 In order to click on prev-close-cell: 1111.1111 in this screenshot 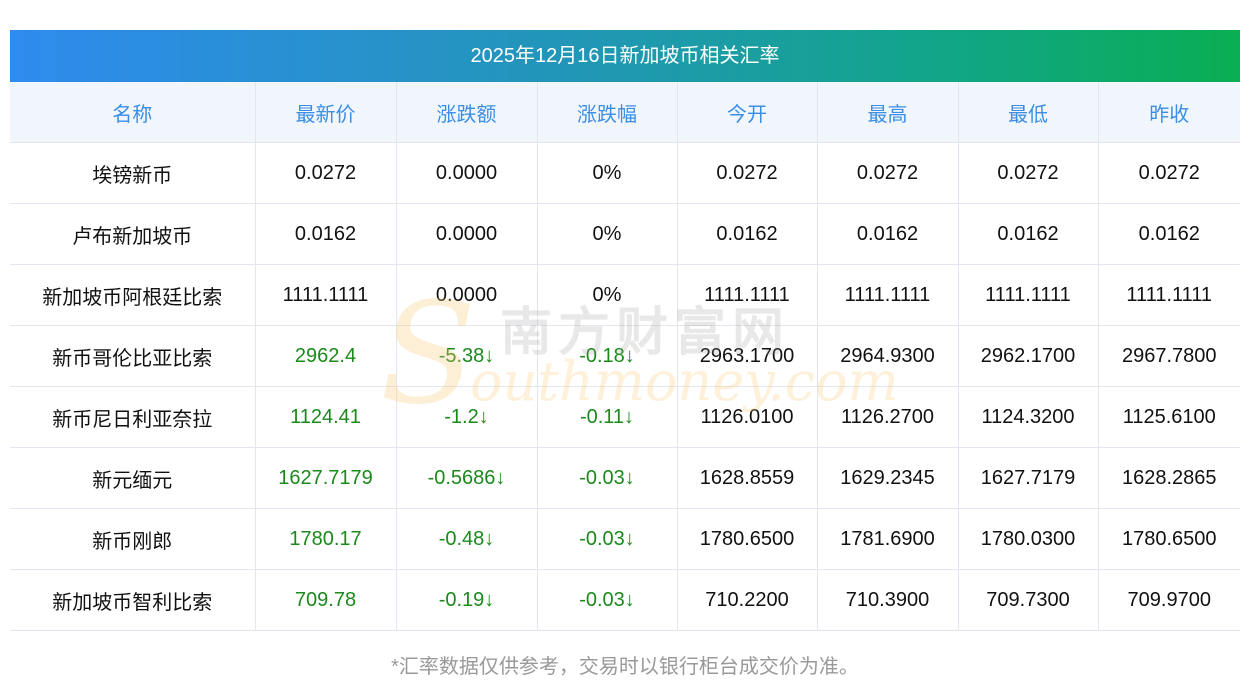, I will do `click(1169, 295)`.